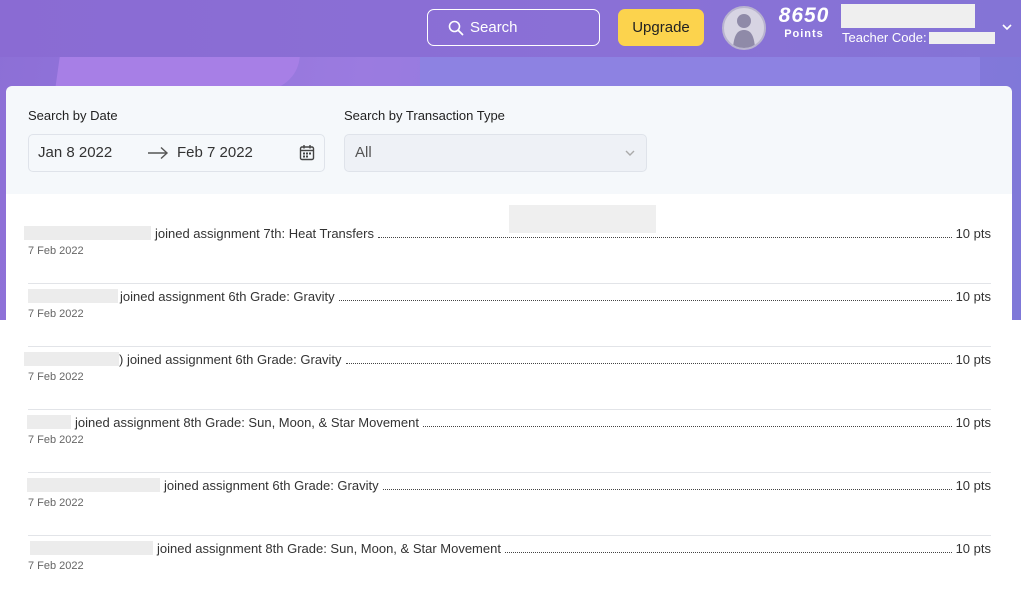  What do you see at coordinates (73, 115) in the screenshot?
I see `date-filter-label: Search by Date` at bounding box center [73, 115].